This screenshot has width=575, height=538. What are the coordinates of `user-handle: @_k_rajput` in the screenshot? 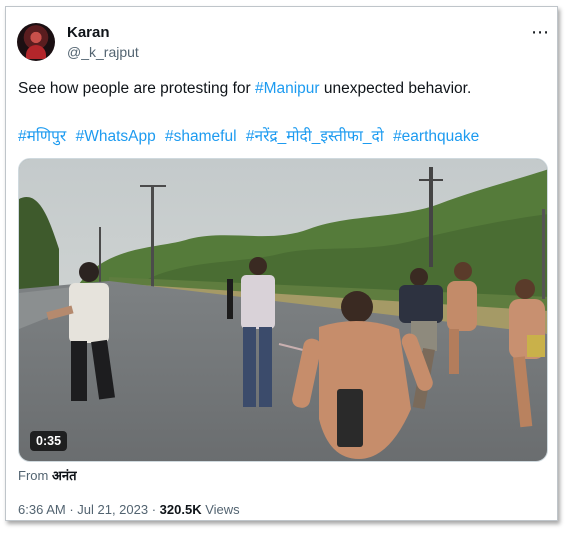 It's located at (103, 52).